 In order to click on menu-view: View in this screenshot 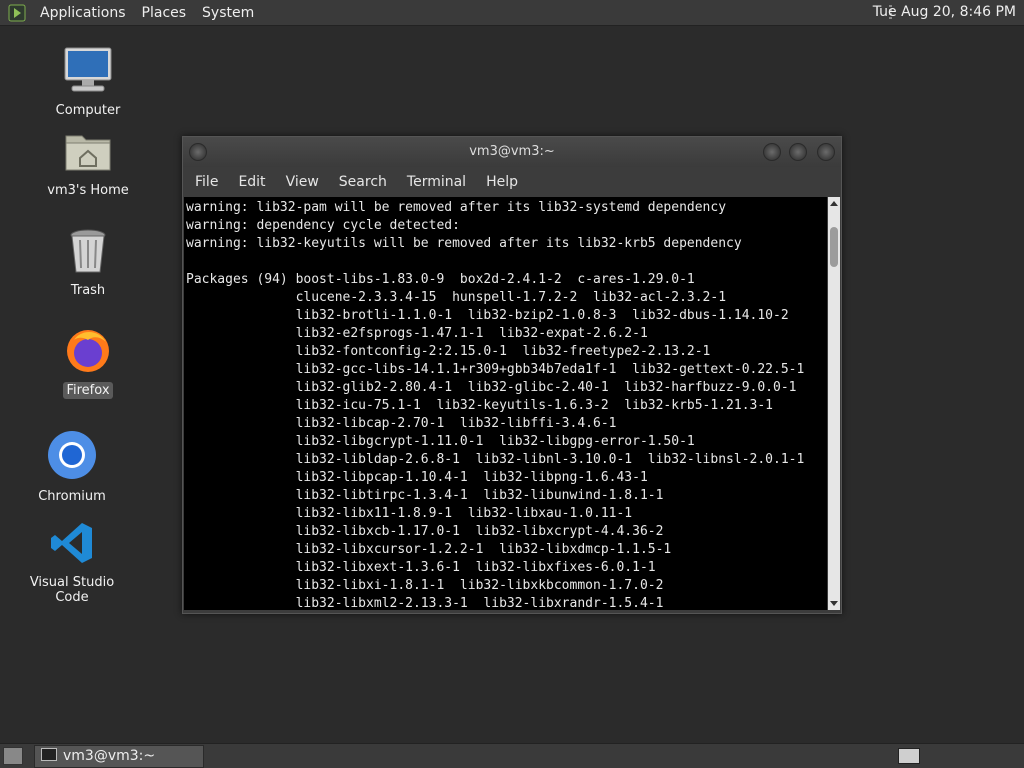, I will do `click(302, 182)`.